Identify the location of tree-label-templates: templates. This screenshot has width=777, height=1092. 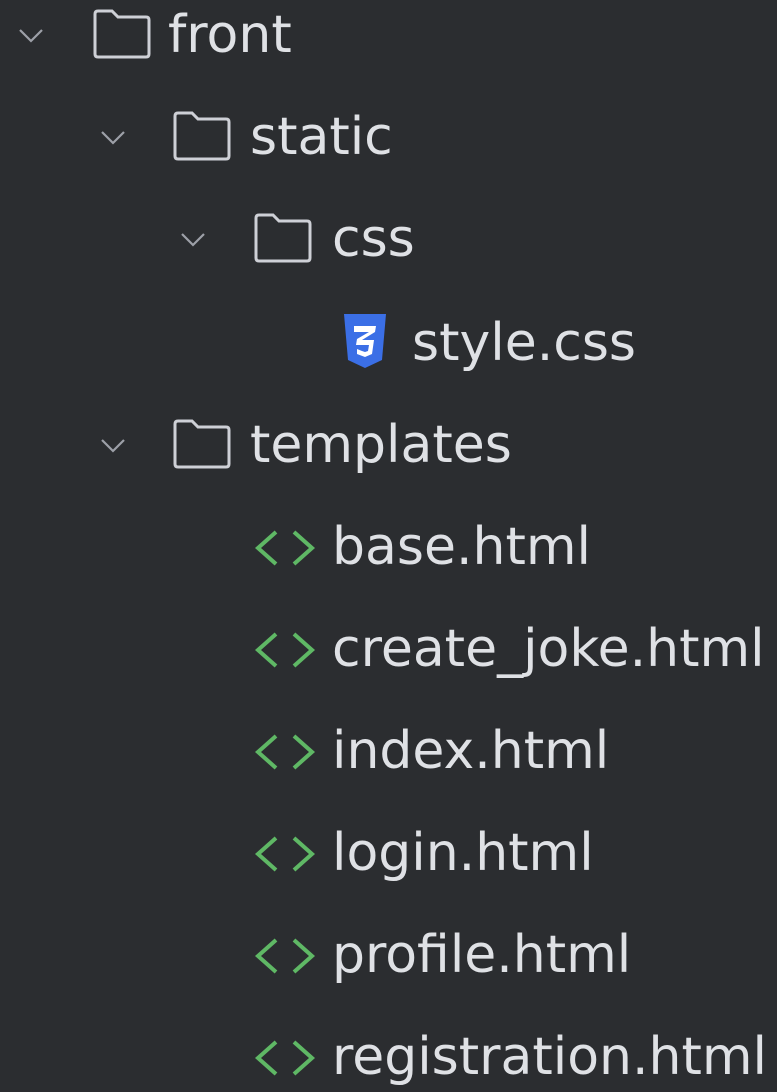
(381, 445).